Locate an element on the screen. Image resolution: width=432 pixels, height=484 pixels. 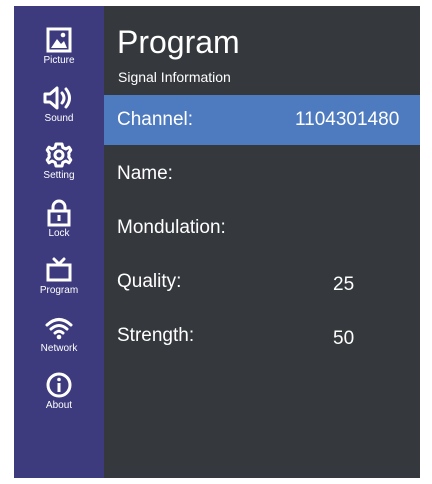
lock-icon is located at coordinates (59, 213).